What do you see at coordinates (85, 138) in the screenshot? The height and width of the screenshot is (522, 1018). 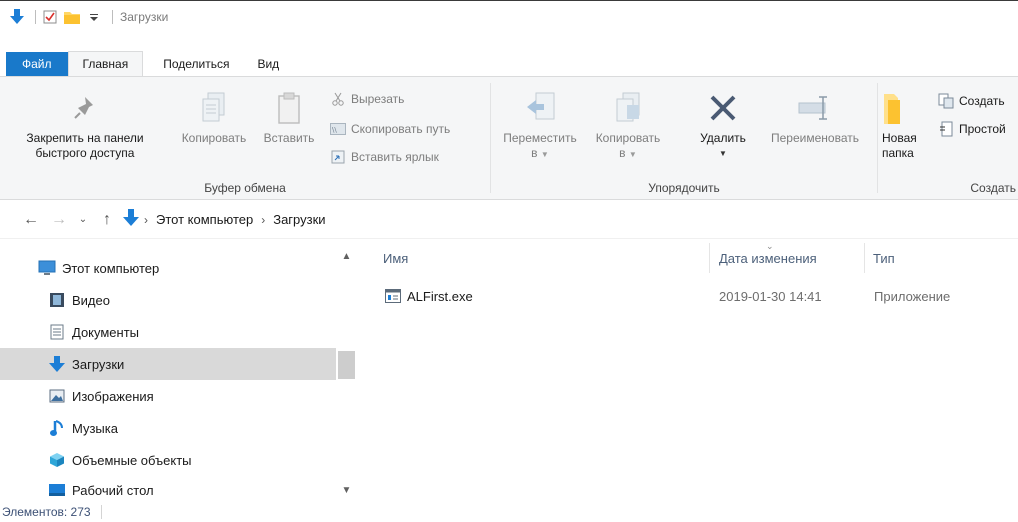 I see `pin-label-line1: Закрепить на панели` at bounding box center [85, 138].